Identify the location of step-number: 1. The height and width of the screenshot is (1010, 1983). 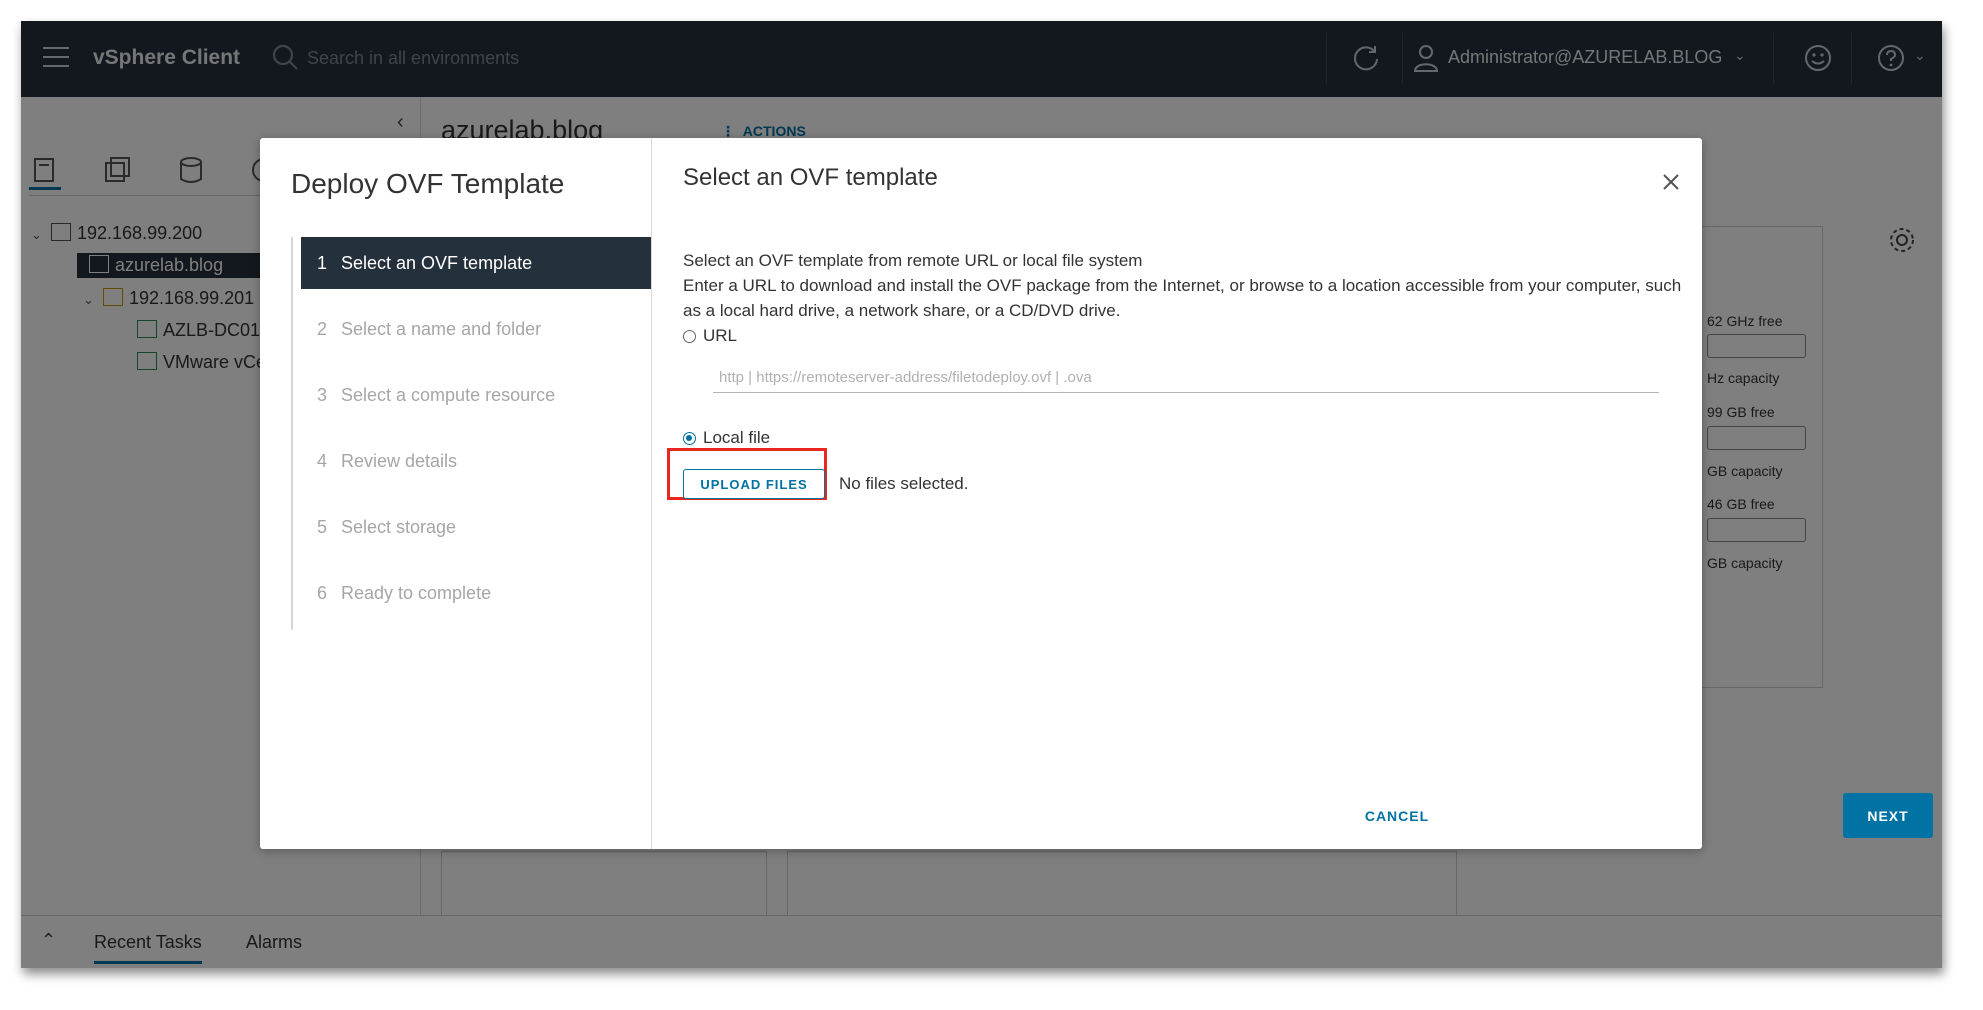
(322, 263).